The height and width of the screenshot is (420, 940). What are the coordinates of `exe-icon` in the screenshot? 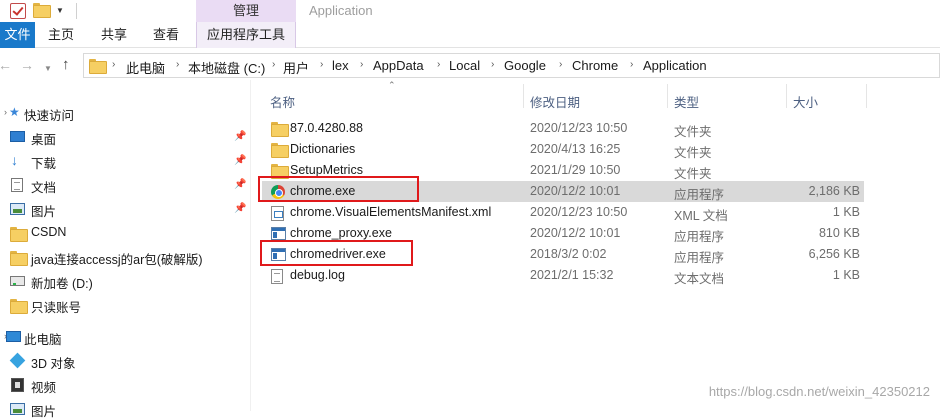 It's located at (278, 233).